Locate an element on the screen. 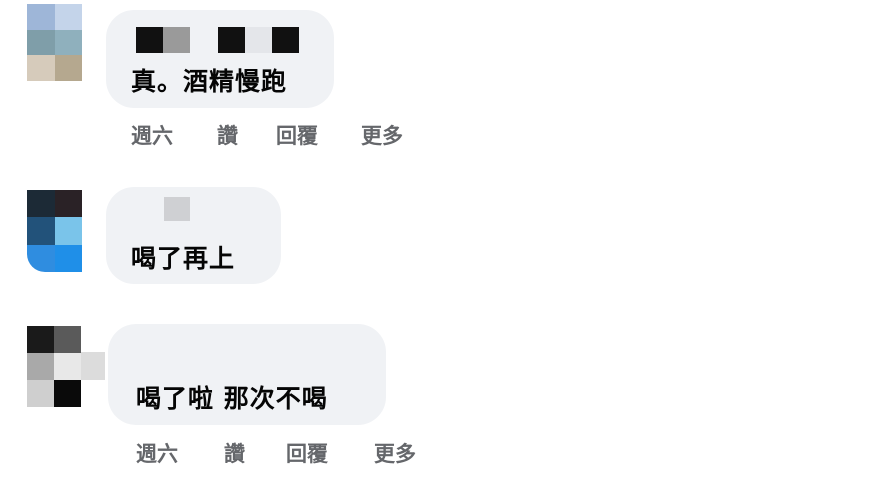 The width and height of the screenshot is (870, 489). comment-text: 喝了啦 那次不喝 is located at coordinates (232, 398).